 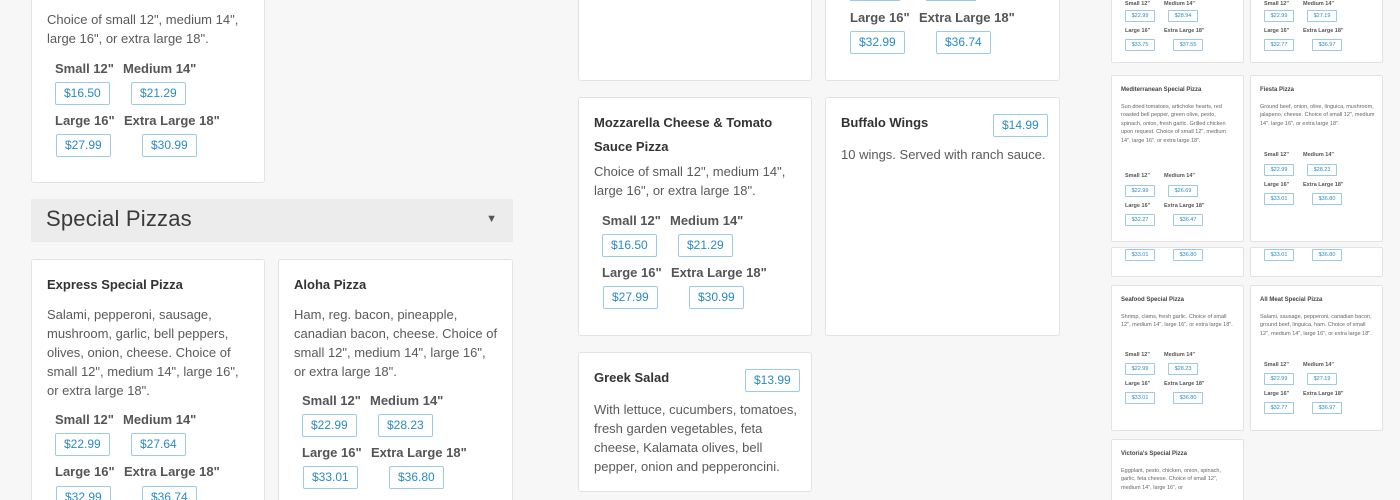 What do you see at coordinates (951, 0) in the screenshot?
I see `price-button-partial-right` at bounding box center [951, 0].